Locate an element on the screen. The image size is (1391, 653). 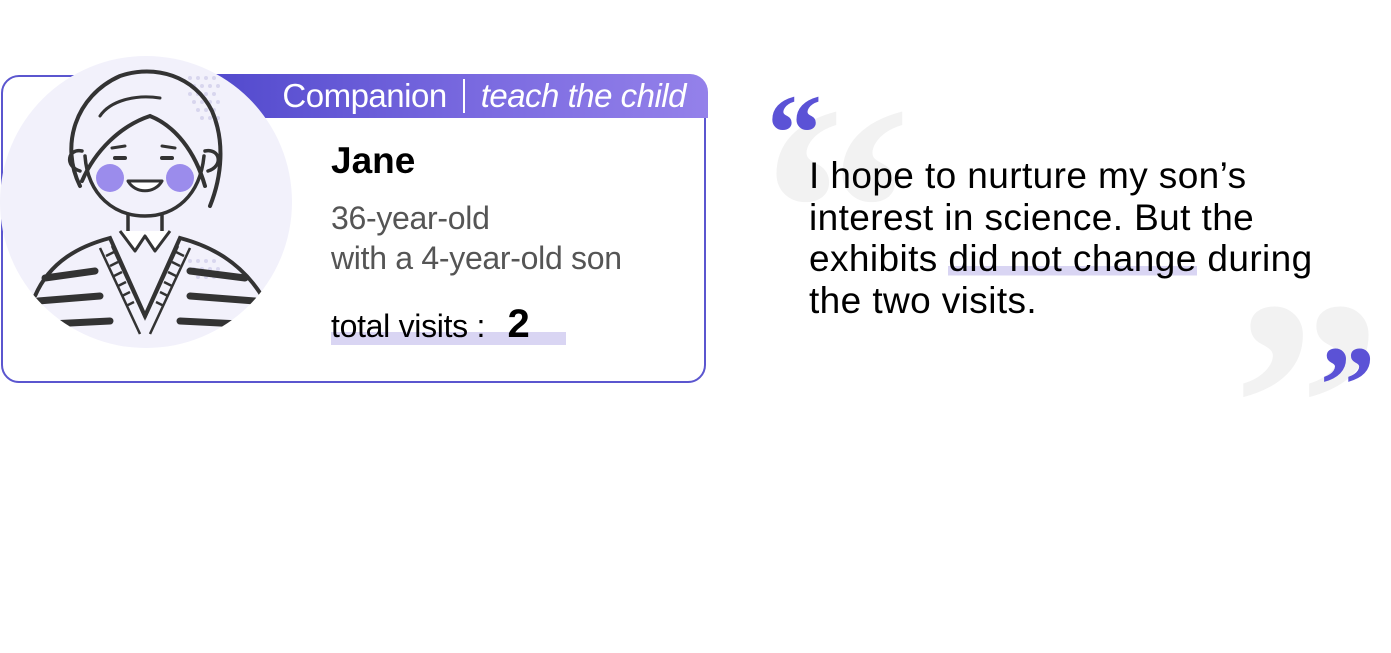
persona-family: with a 4-year-old son is located at coordinates (476, 258).